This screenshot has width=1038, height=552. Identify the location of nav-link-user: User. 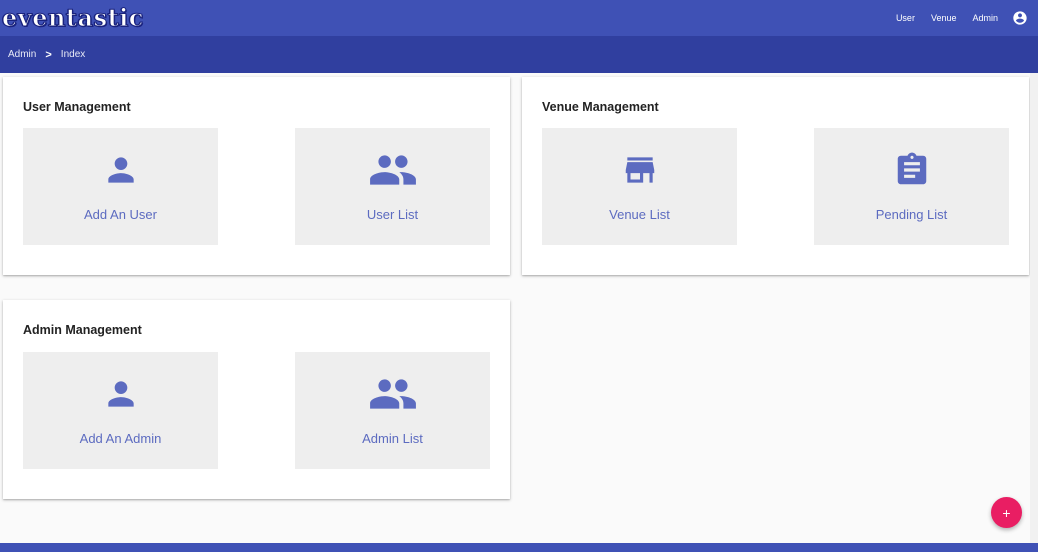
(905, 18).